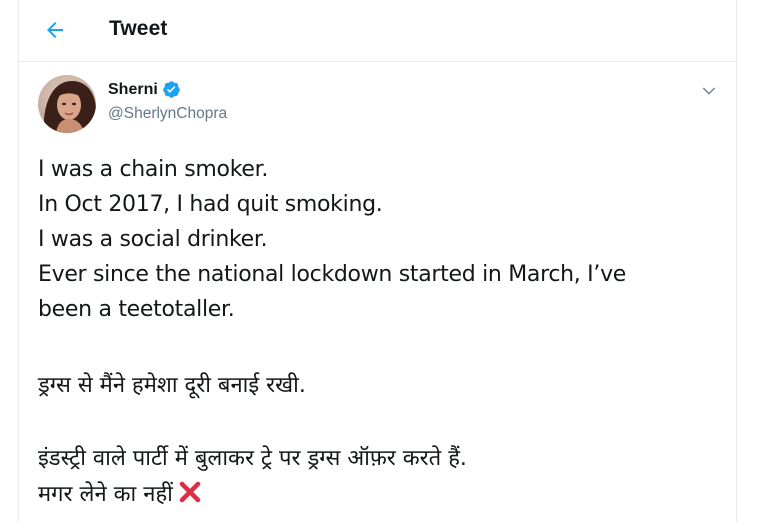 This screenshot has height=522, width=771. I want to click on arrow-left-icon, so click(55, 30).